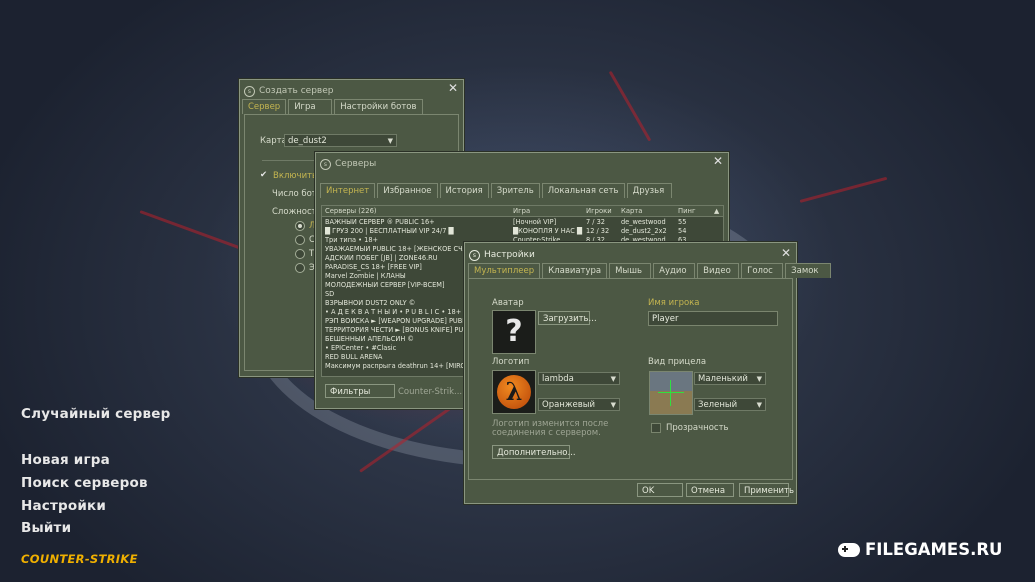 This screenshot has height=582, width=1035. I want to click on ok-button: OK, so click(660, 490).